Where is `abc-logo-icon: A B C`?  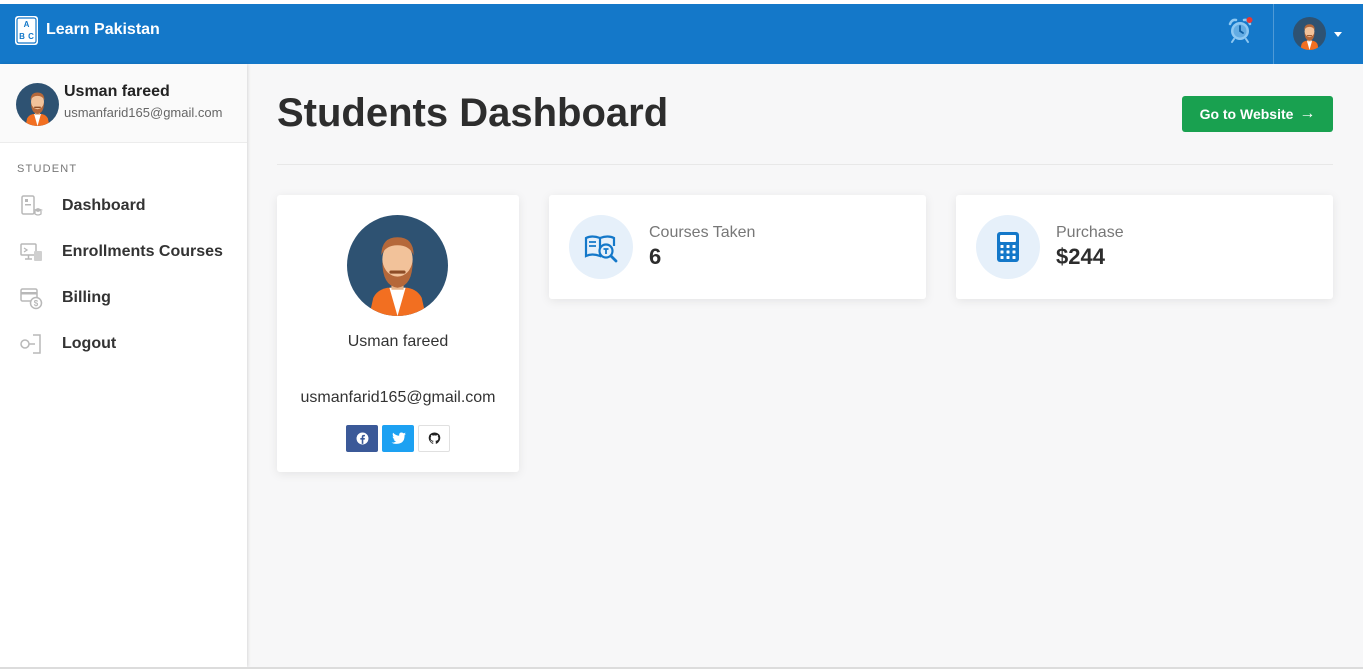 abc-logo-icon: A B C is located at coordinates (26, 30).